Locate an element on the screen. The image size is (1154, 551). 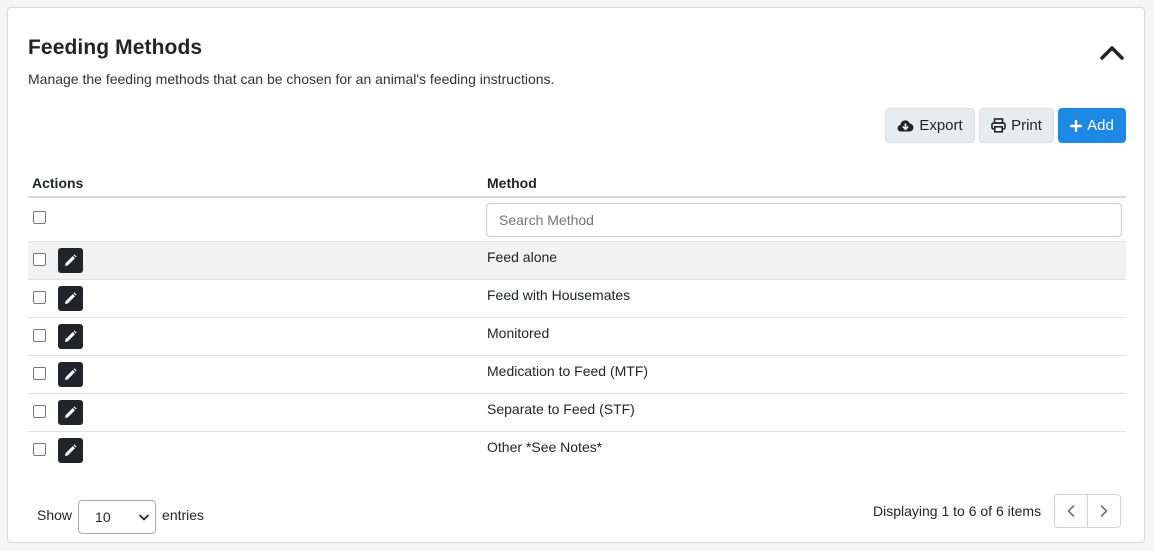
chevron-right-icon is located at coordinates (1104, 511).